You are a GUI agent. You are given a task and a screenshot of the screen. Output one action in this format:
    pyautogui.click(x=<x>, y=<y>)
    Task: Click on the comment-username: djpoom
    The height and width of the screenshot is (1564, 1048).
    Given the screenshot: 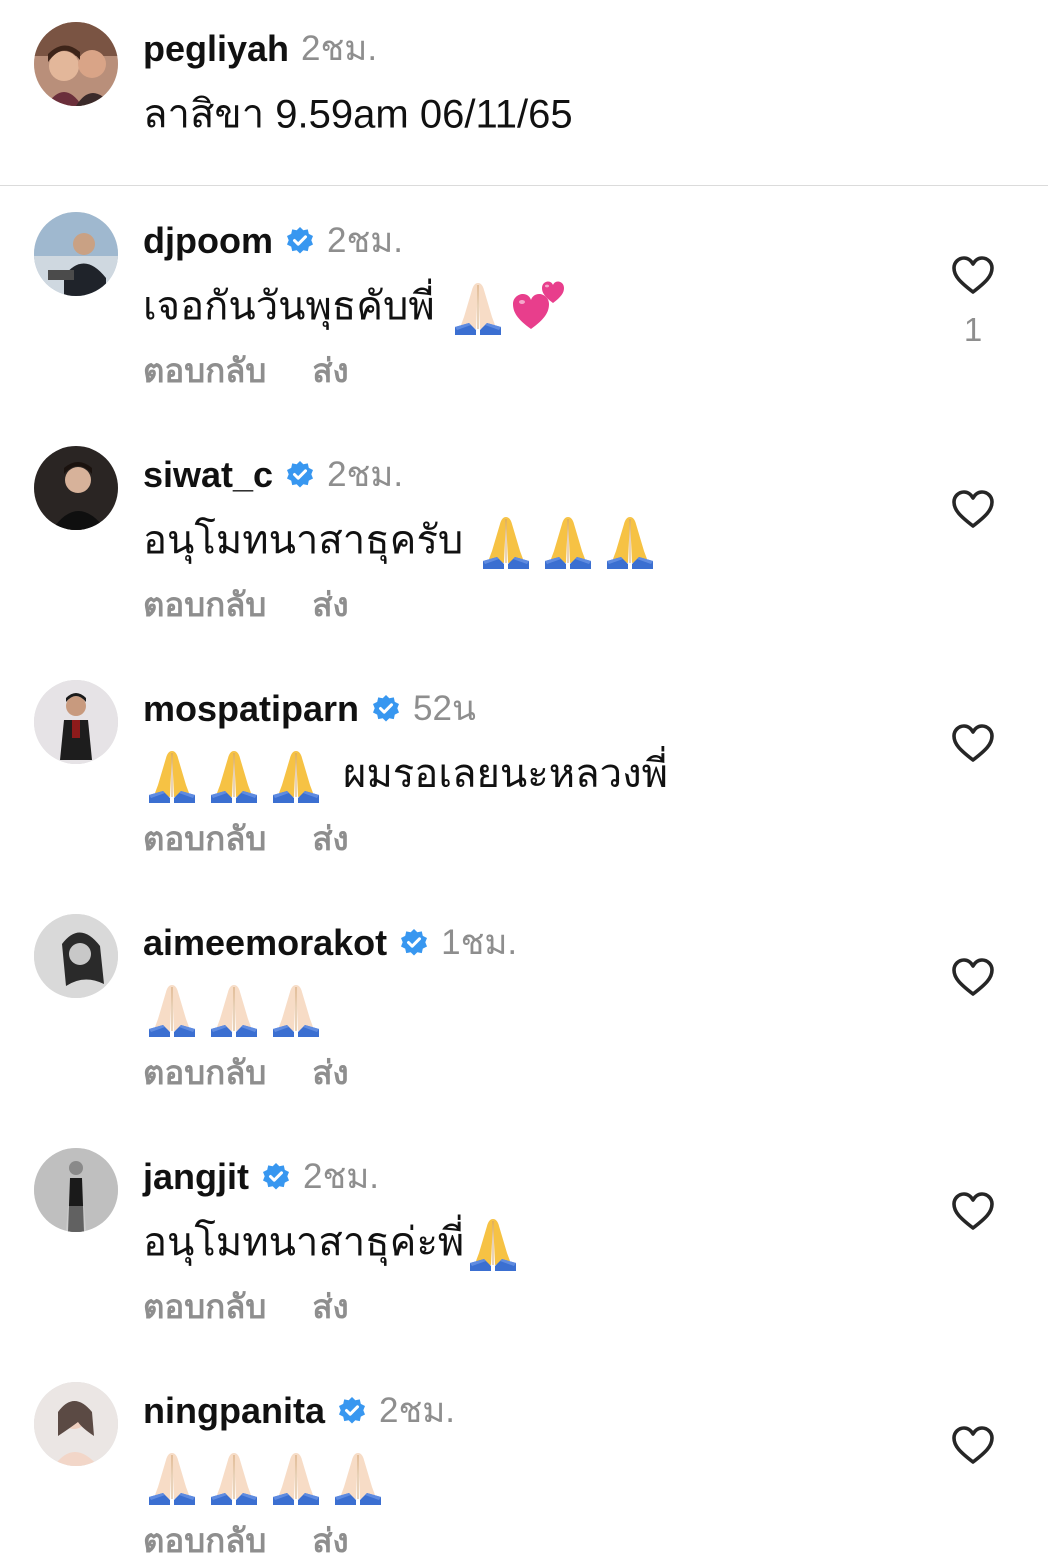 What is the action you would take?
    pyautogui.click(x=208, y=241)
    